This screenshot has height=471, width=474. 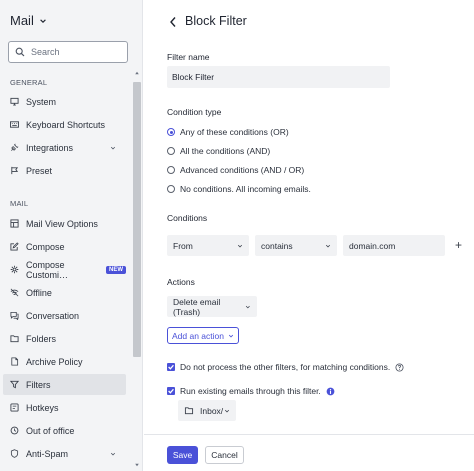 What do you see at coordinates (14, 315) in the screenshot?
I see `conversation-icon` at bounding box center [14, 315].